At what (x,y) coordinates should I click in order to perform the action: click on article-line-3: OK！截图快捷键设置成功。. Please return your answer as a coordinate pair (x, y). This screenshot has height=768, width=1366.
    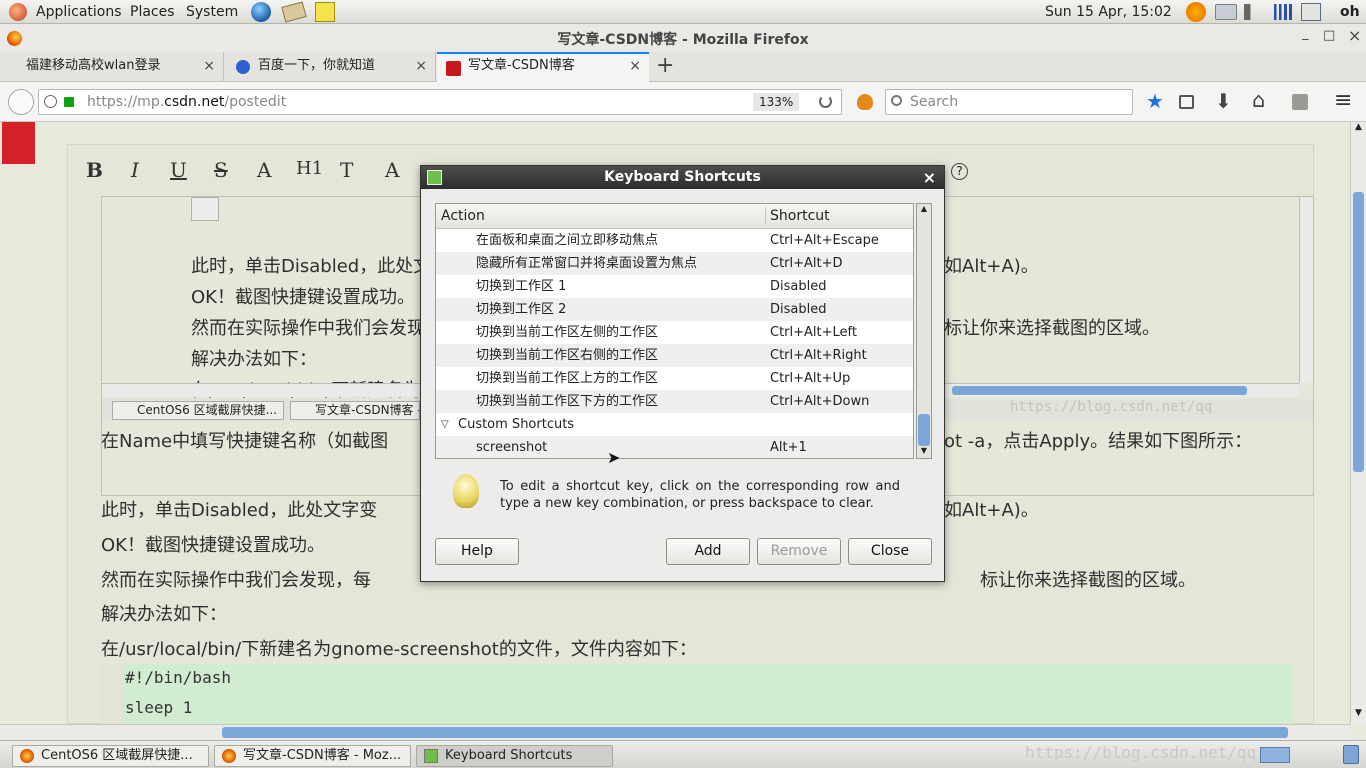
    Looking at the image, I should click on (213, 544).